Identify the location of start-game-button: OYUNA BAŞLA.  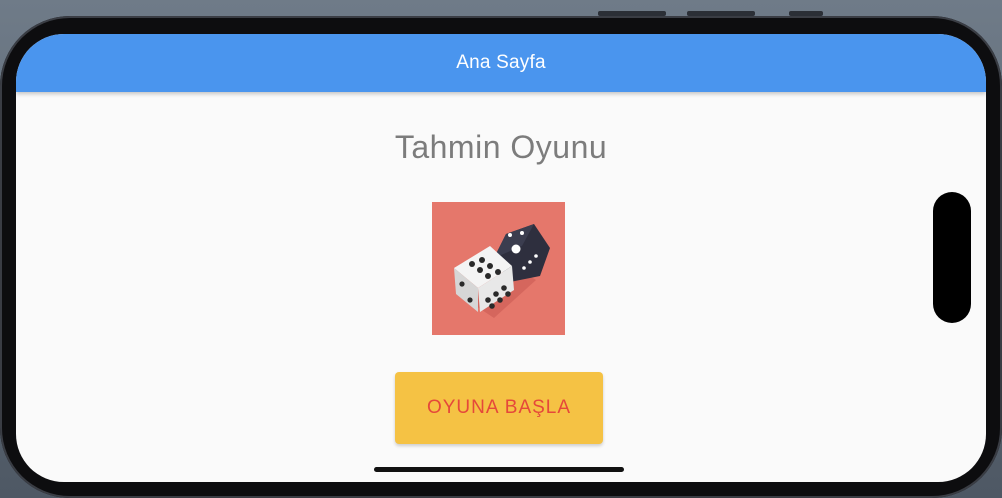
(499, 408).